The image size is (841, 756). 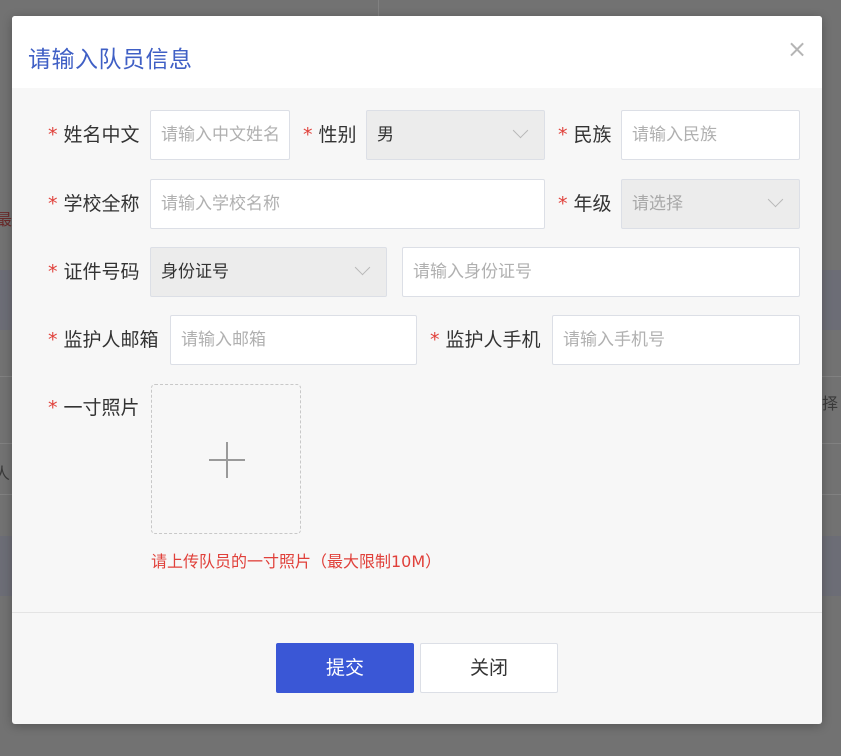 What do you see at coordinates (101, 408) in the screenshot?
I see `photo-label-text: 一寸照片` at bounding box center [101, 408].